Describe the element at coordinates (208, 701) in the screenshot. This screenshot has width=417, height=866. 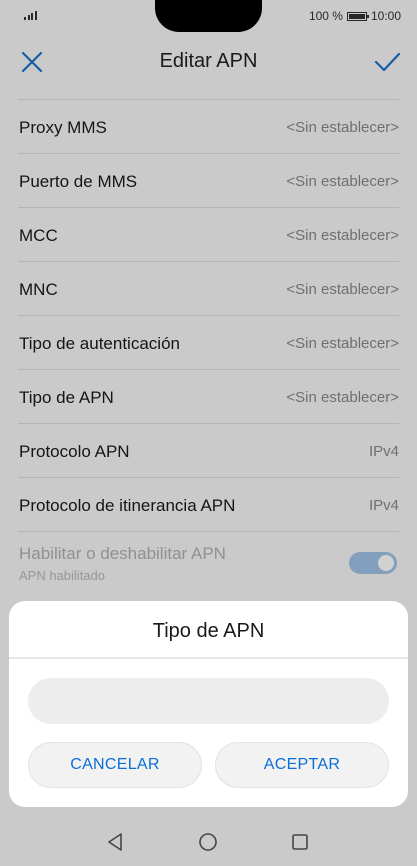
I see `apn-type-input` at that location.